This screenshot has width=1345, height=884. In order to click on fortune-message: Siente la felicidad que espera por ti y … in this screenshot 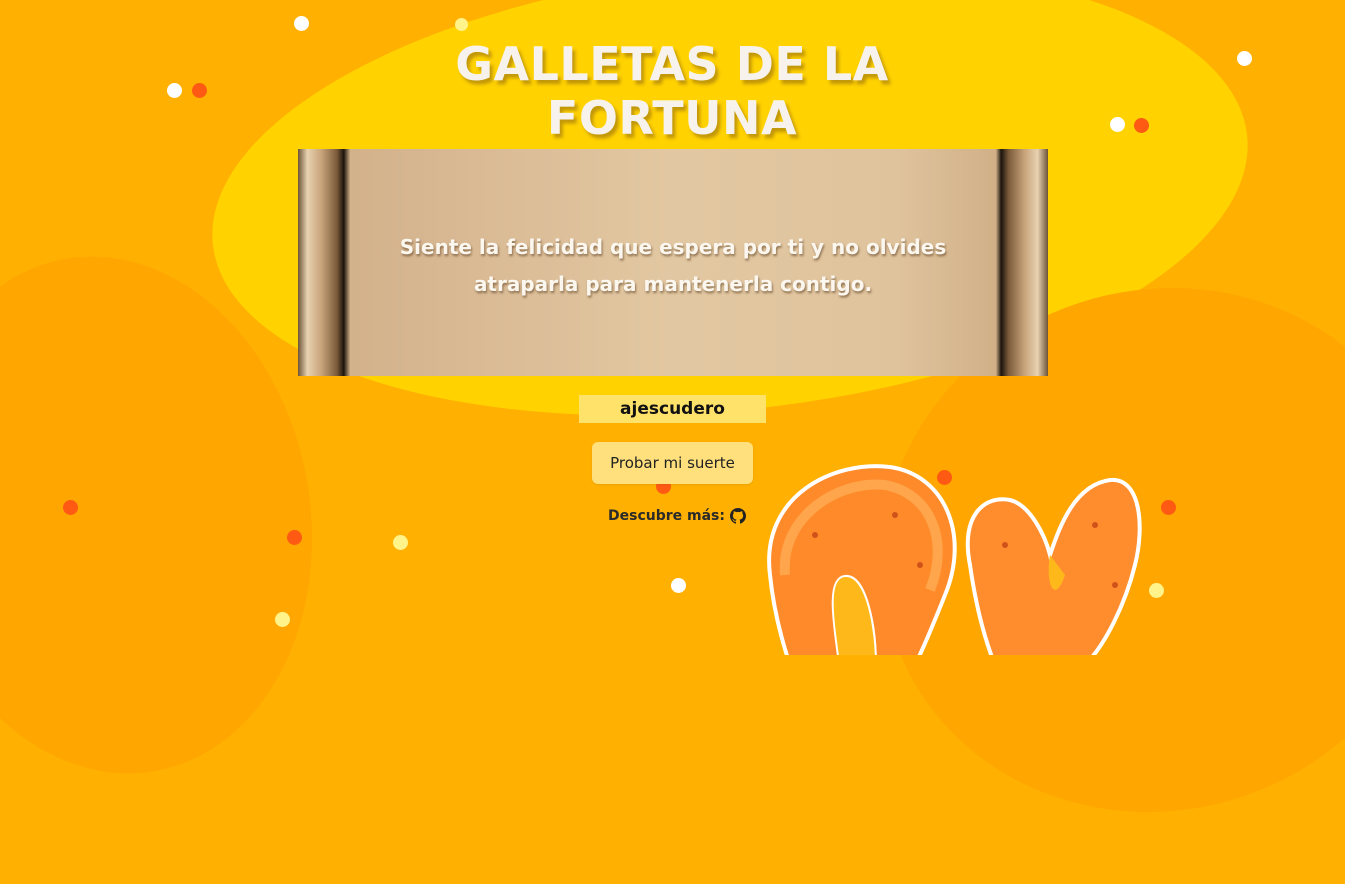, I will do `click(673, 265)`.